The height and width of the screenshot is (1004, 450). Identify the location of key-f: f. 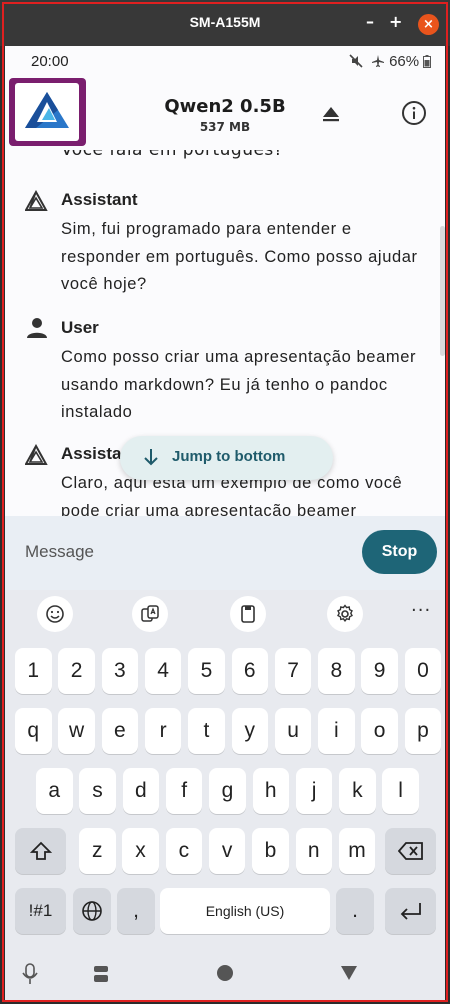
(184, 791).